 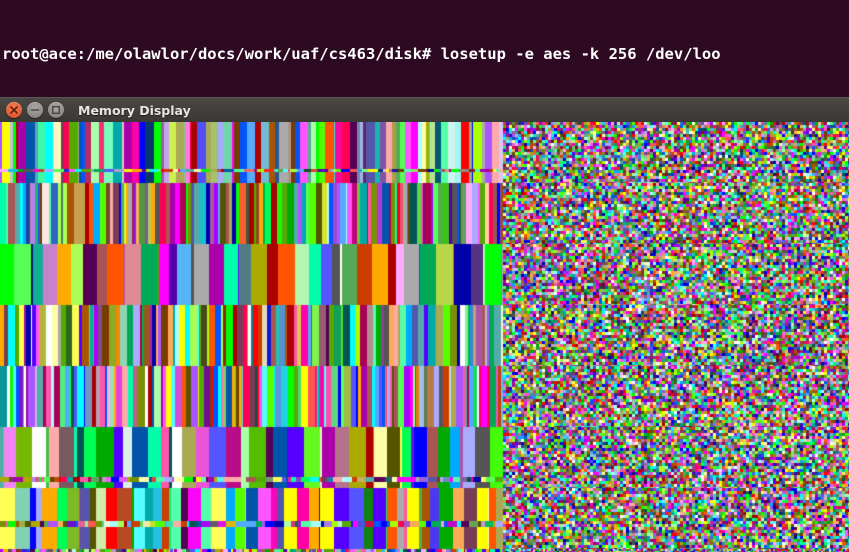 I want to click on maximize-icon, so click(x=56, y=110).